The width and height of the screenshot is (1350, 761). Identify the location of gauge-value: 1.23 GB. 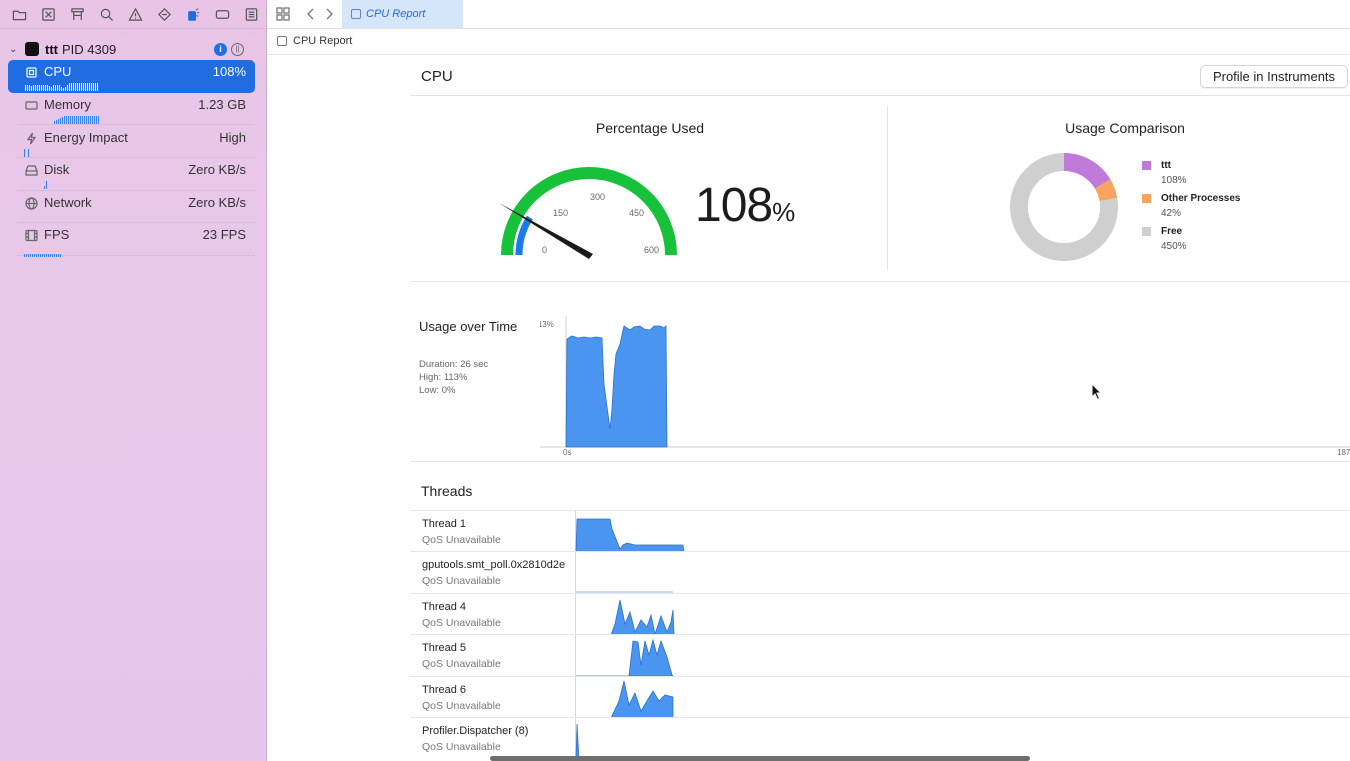
(222, 104).